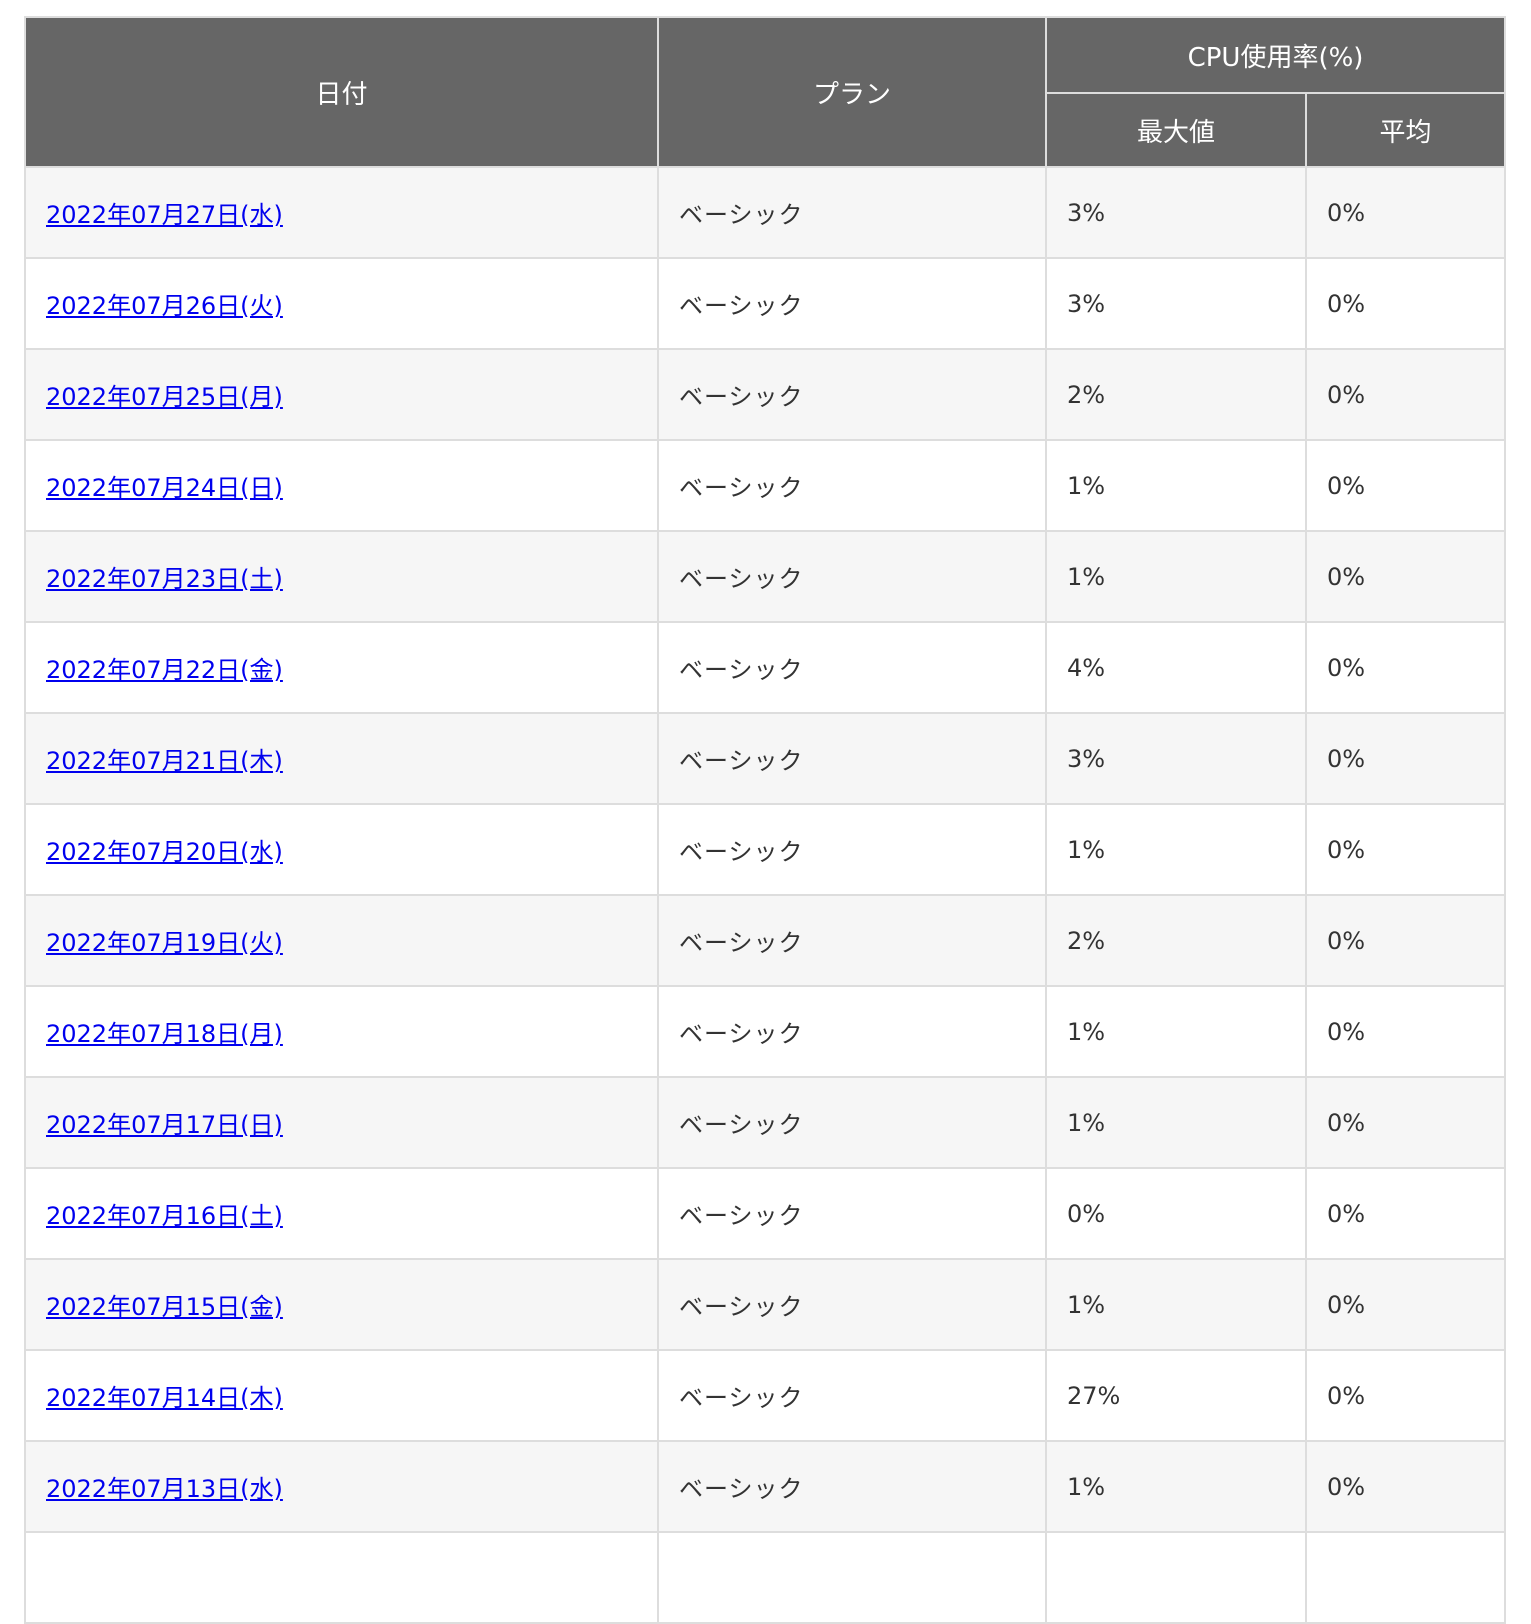 This screenshot has height=1624, width=1531. I want to click on date-link: 2022年07月25日(月), so click(164, 397).